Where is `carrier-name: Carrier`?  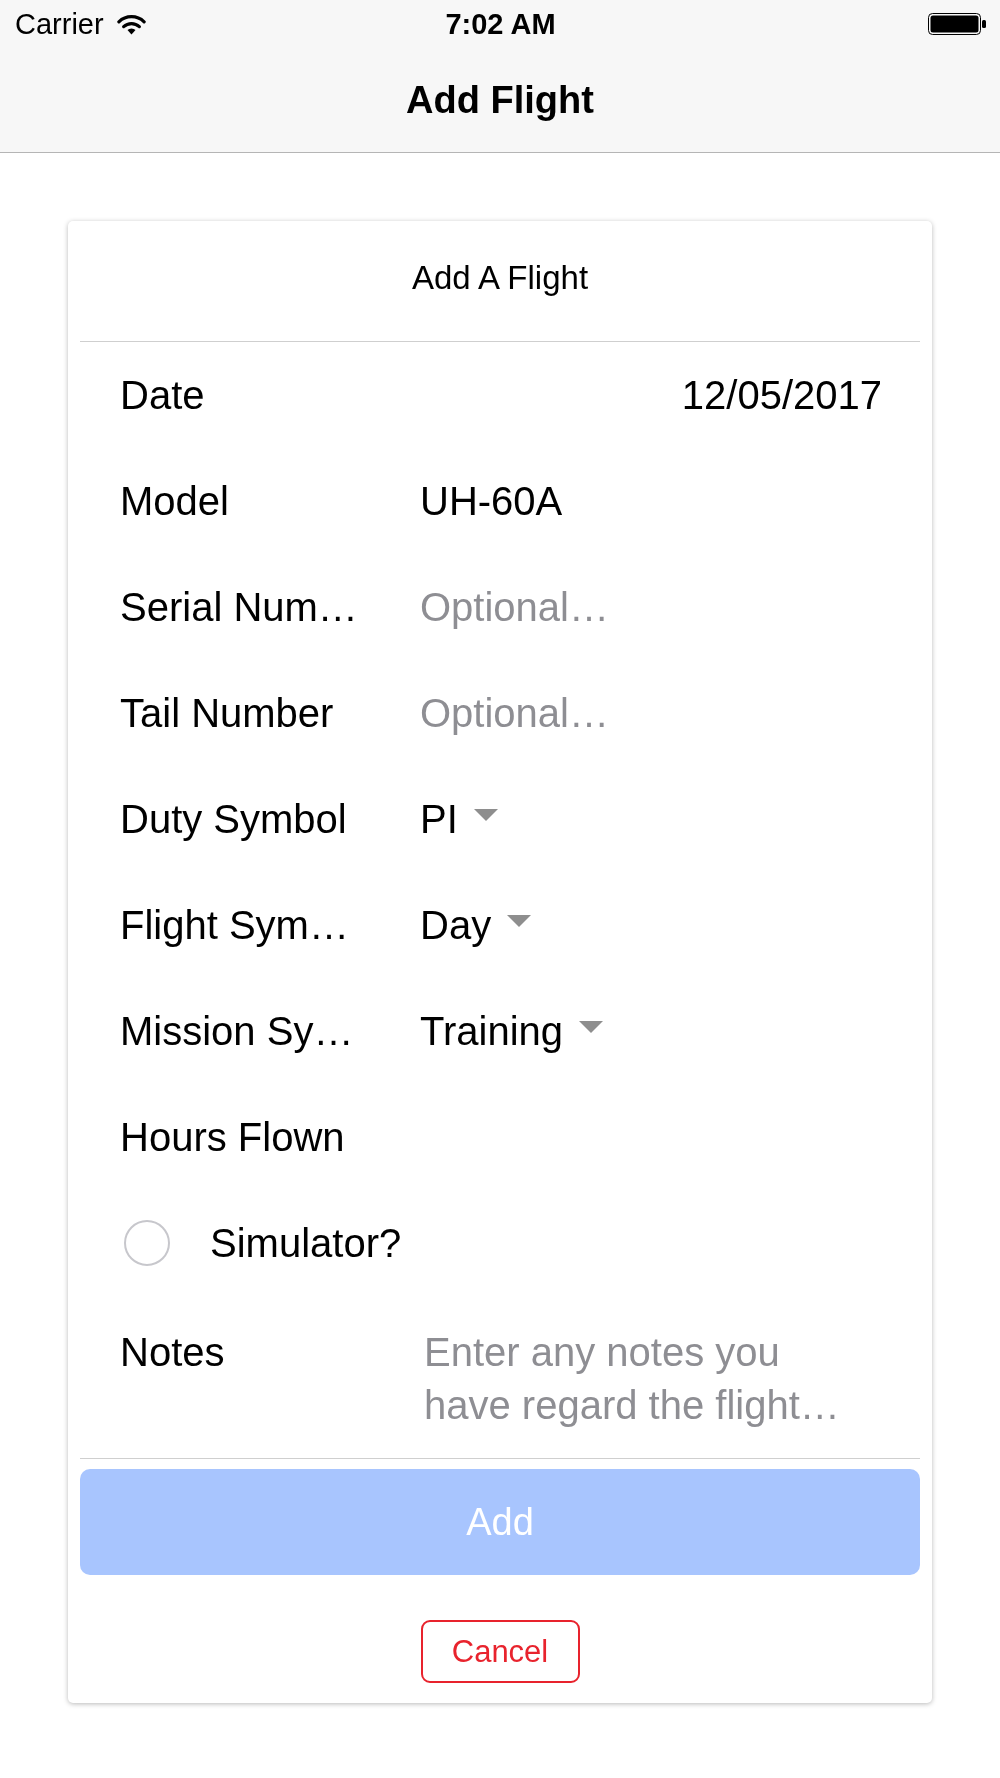 carrier-name: Carrier is located at coordinates (59, 24).